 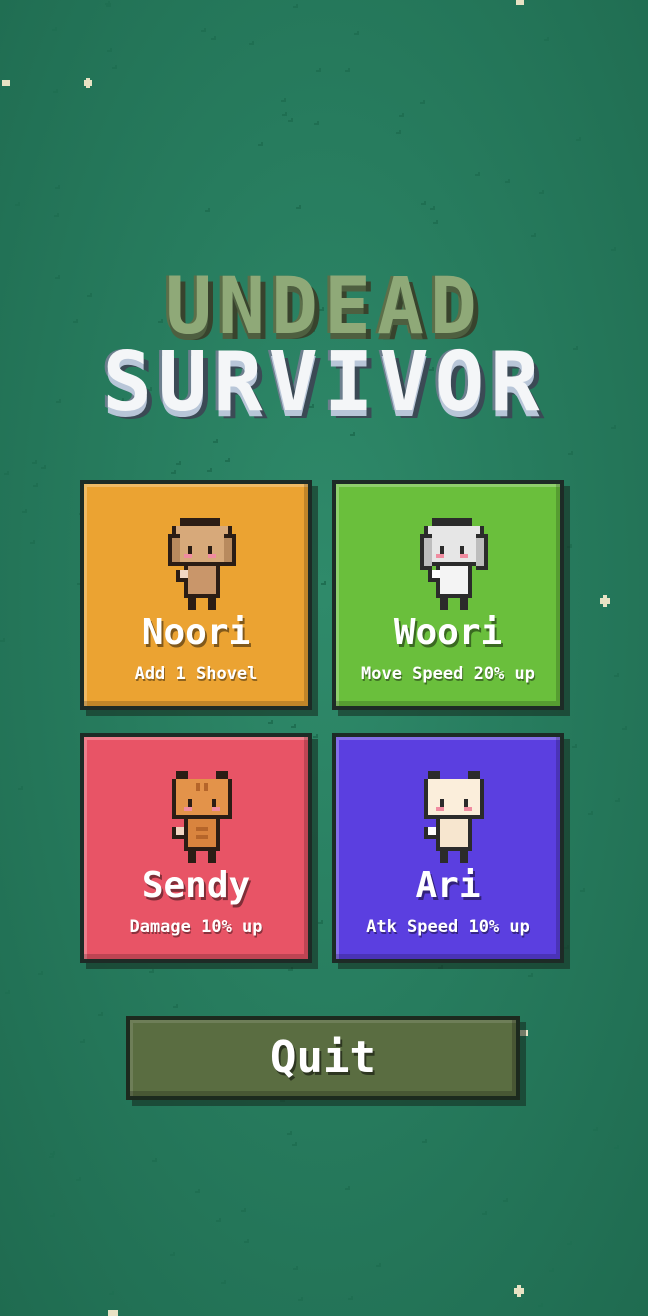 I want to click on character-card-woori: Woori Move Speed 20% up, so click(x=448, y=595).